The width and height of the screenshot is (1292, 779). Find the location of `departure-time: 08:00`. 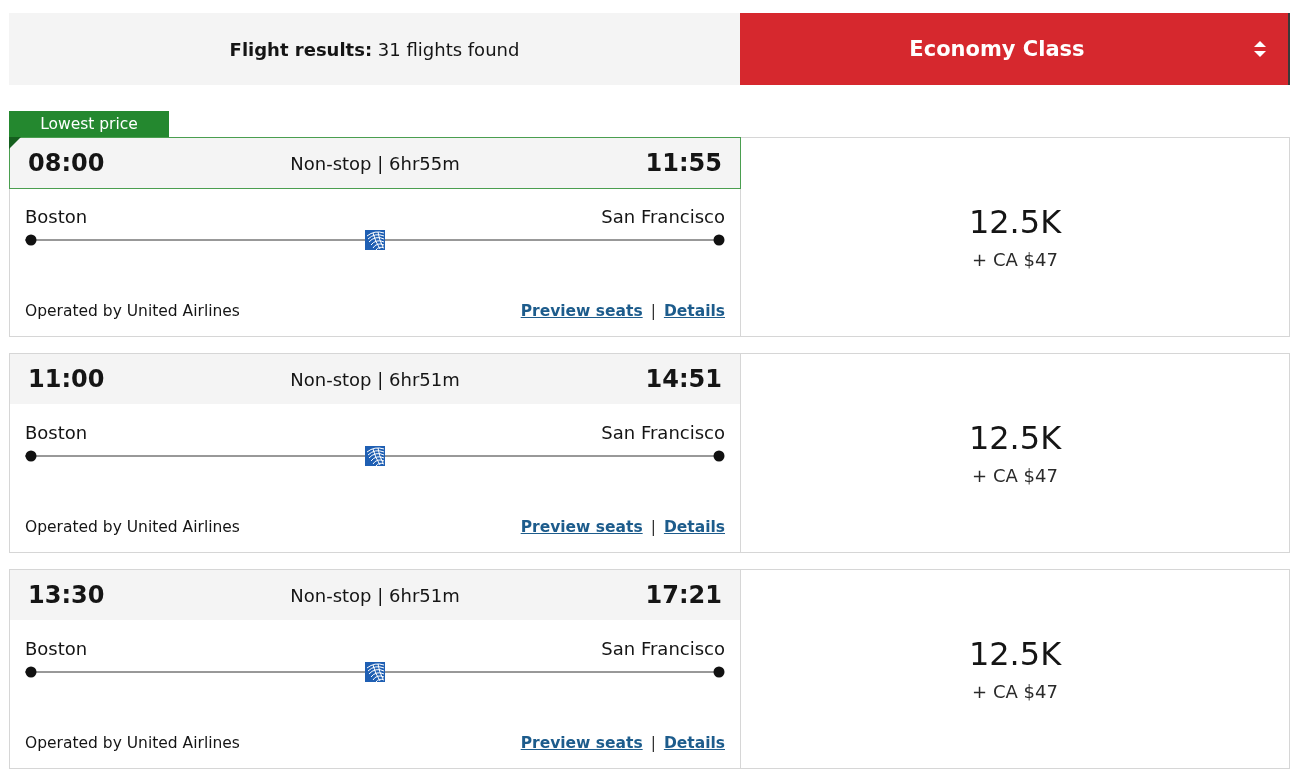

departure-time: 08:00 is located at coordinates (66, 163).